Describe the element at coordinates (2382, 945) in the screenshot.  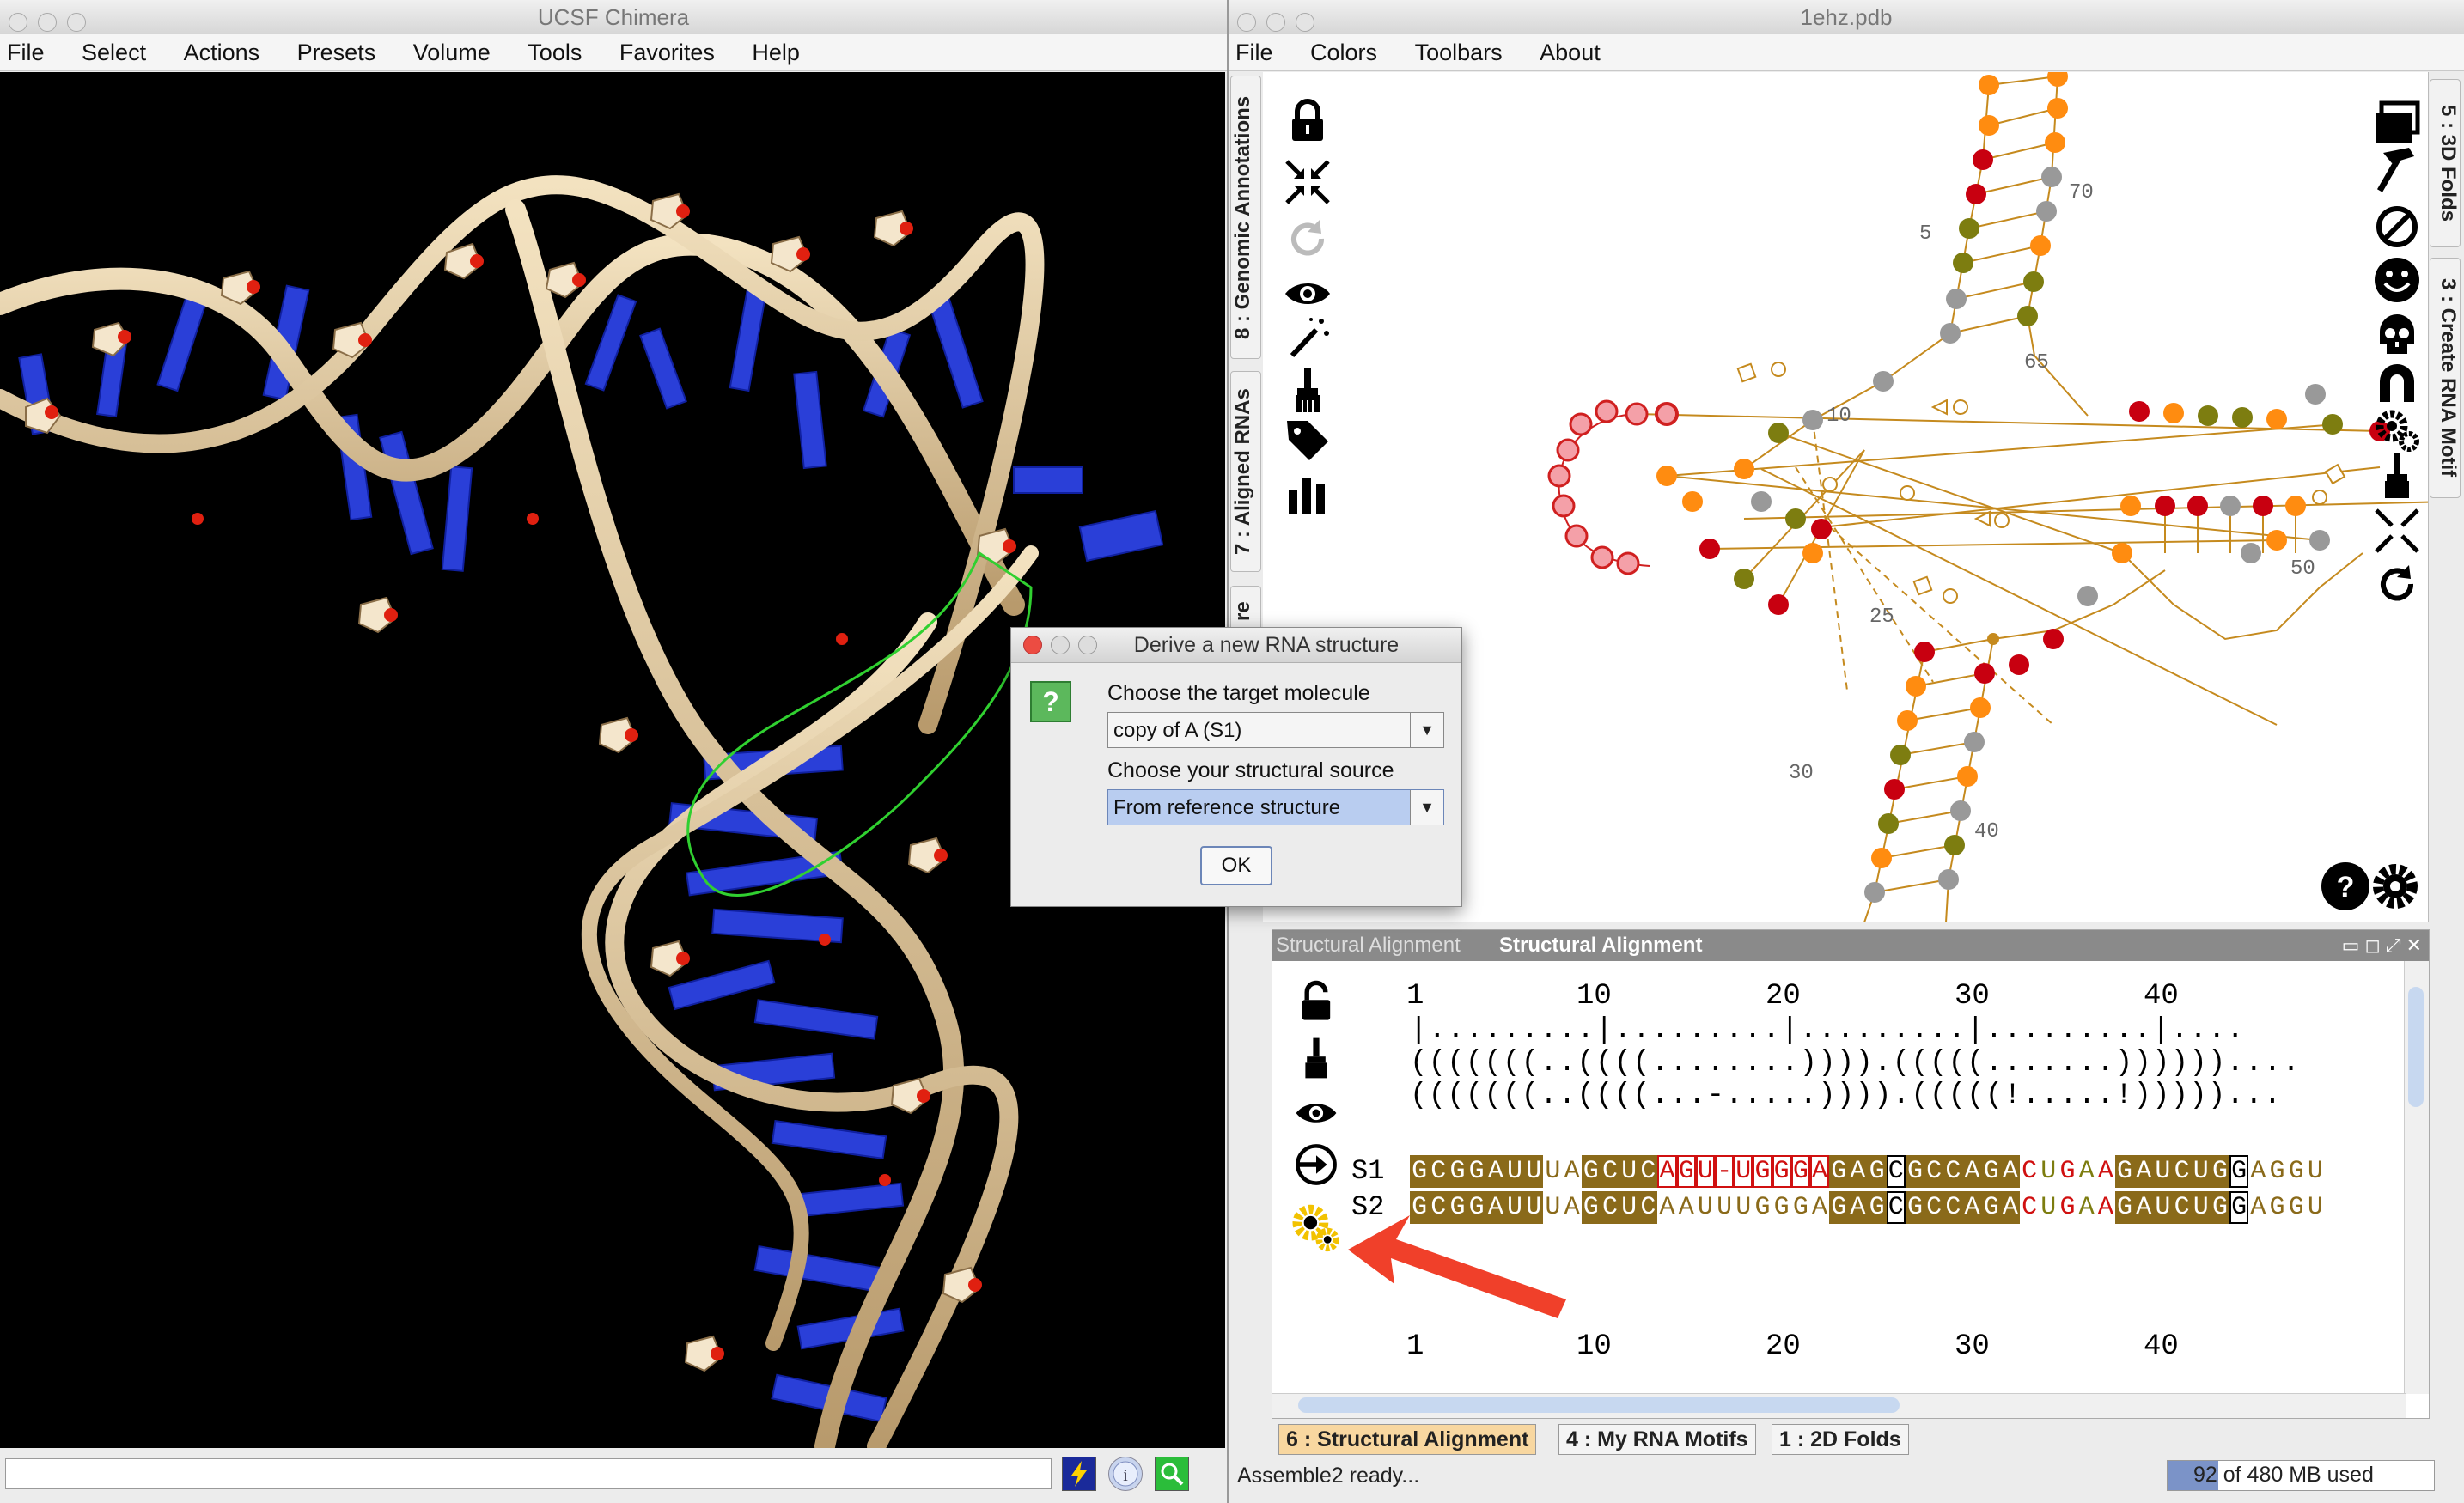
I see `panel-window-controls: ▭ ◻ ⤢ ✕` at that location.